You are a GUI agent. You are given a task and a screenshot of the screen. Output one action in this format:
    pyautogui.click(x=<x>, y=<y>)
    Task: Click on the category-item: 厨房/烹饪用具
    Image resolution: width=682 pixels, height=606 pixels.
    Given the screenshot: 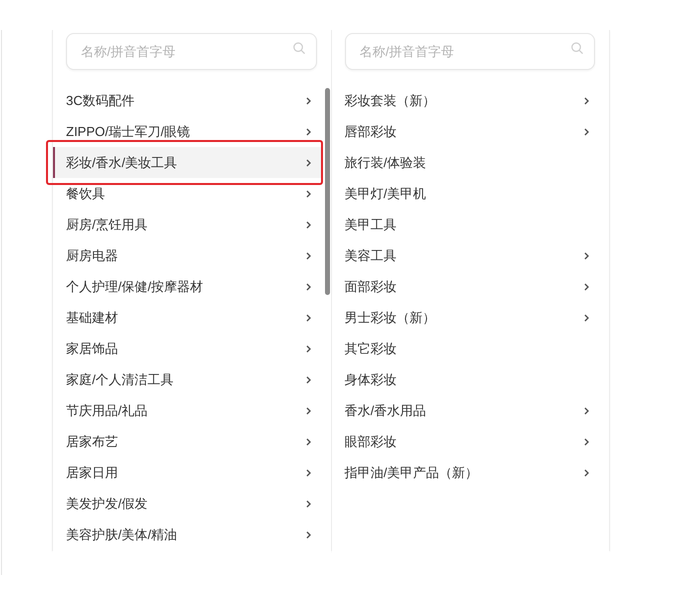 What is the action you would take?
    pyautogui.click(x=187, y=224)
    